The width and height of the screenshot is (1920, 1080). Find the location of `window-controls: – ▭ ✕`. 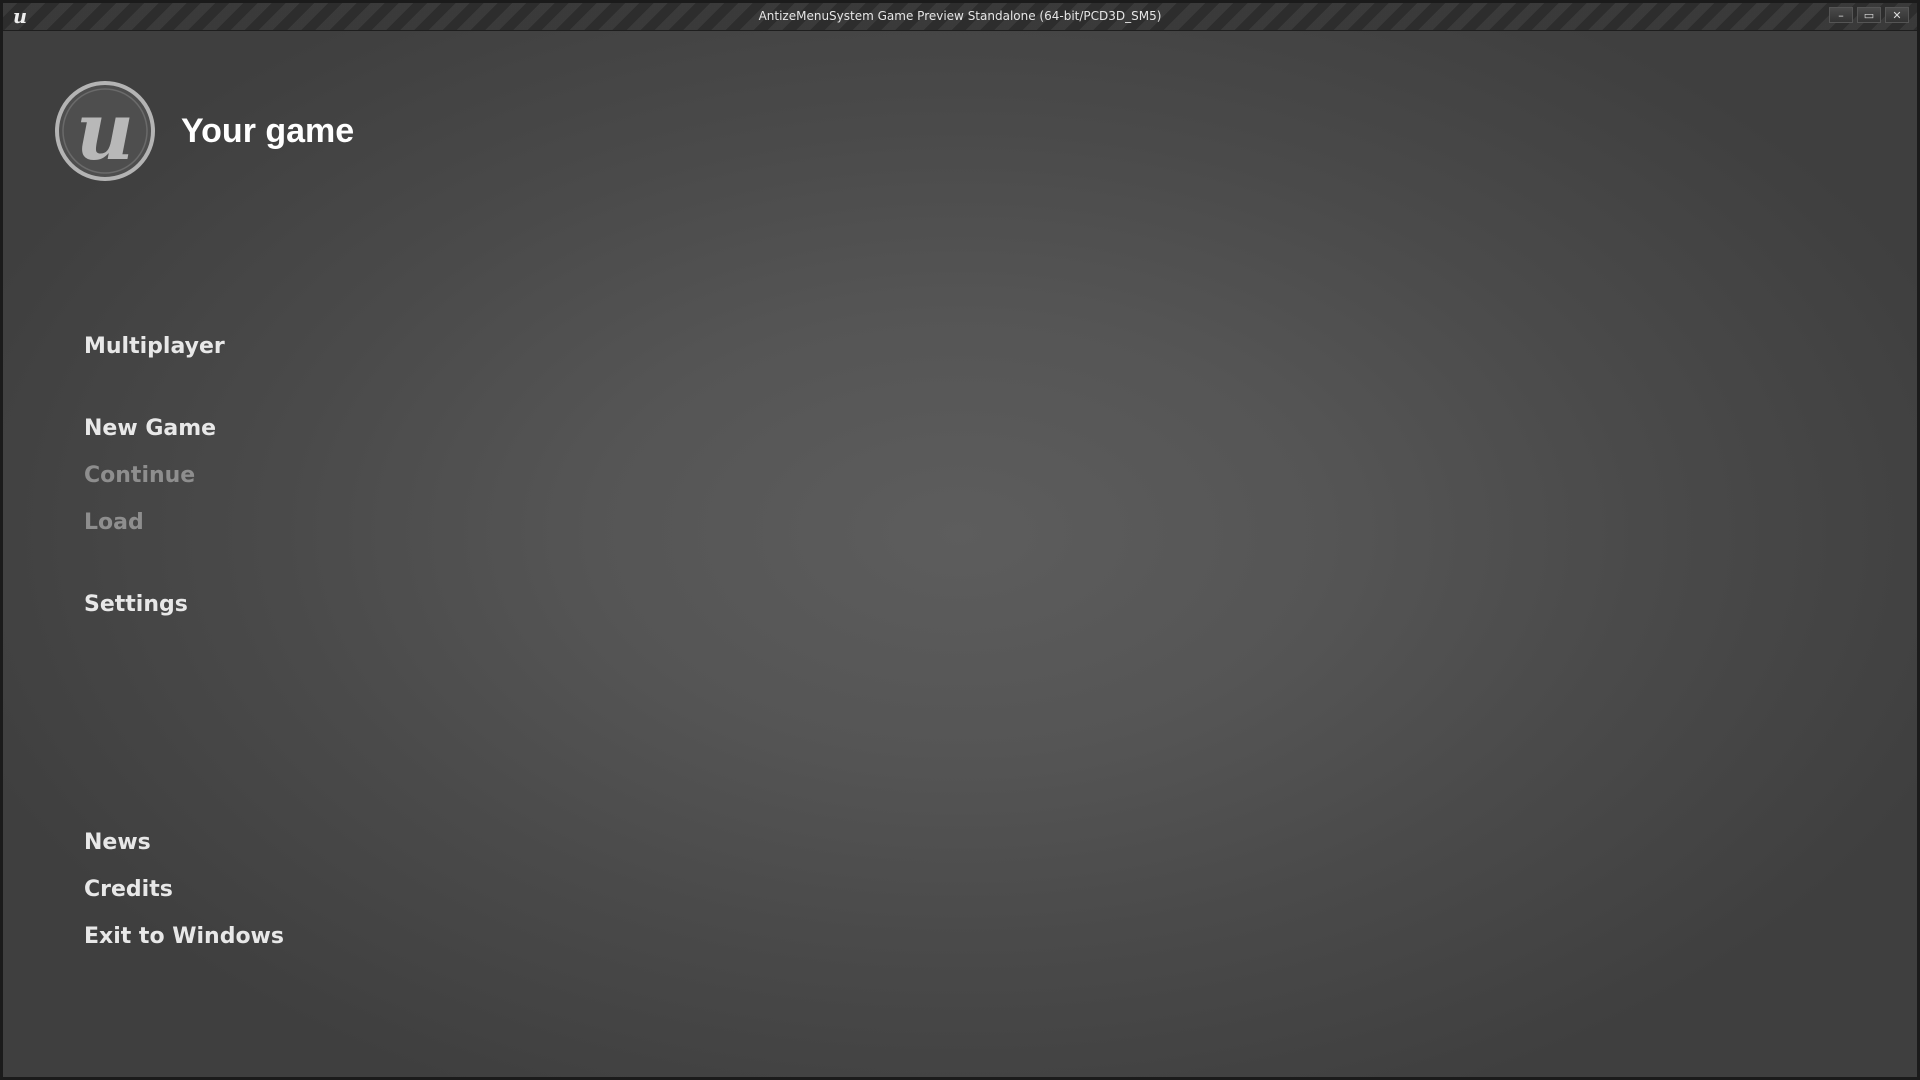

window-controls: – ▭ ✕ is located at coordinates (1869, 15).